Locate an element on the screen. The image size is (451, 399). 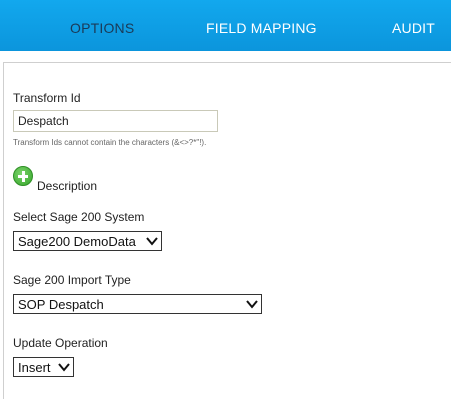
update-operation-select: Insert is located at coordinates (43, 367).